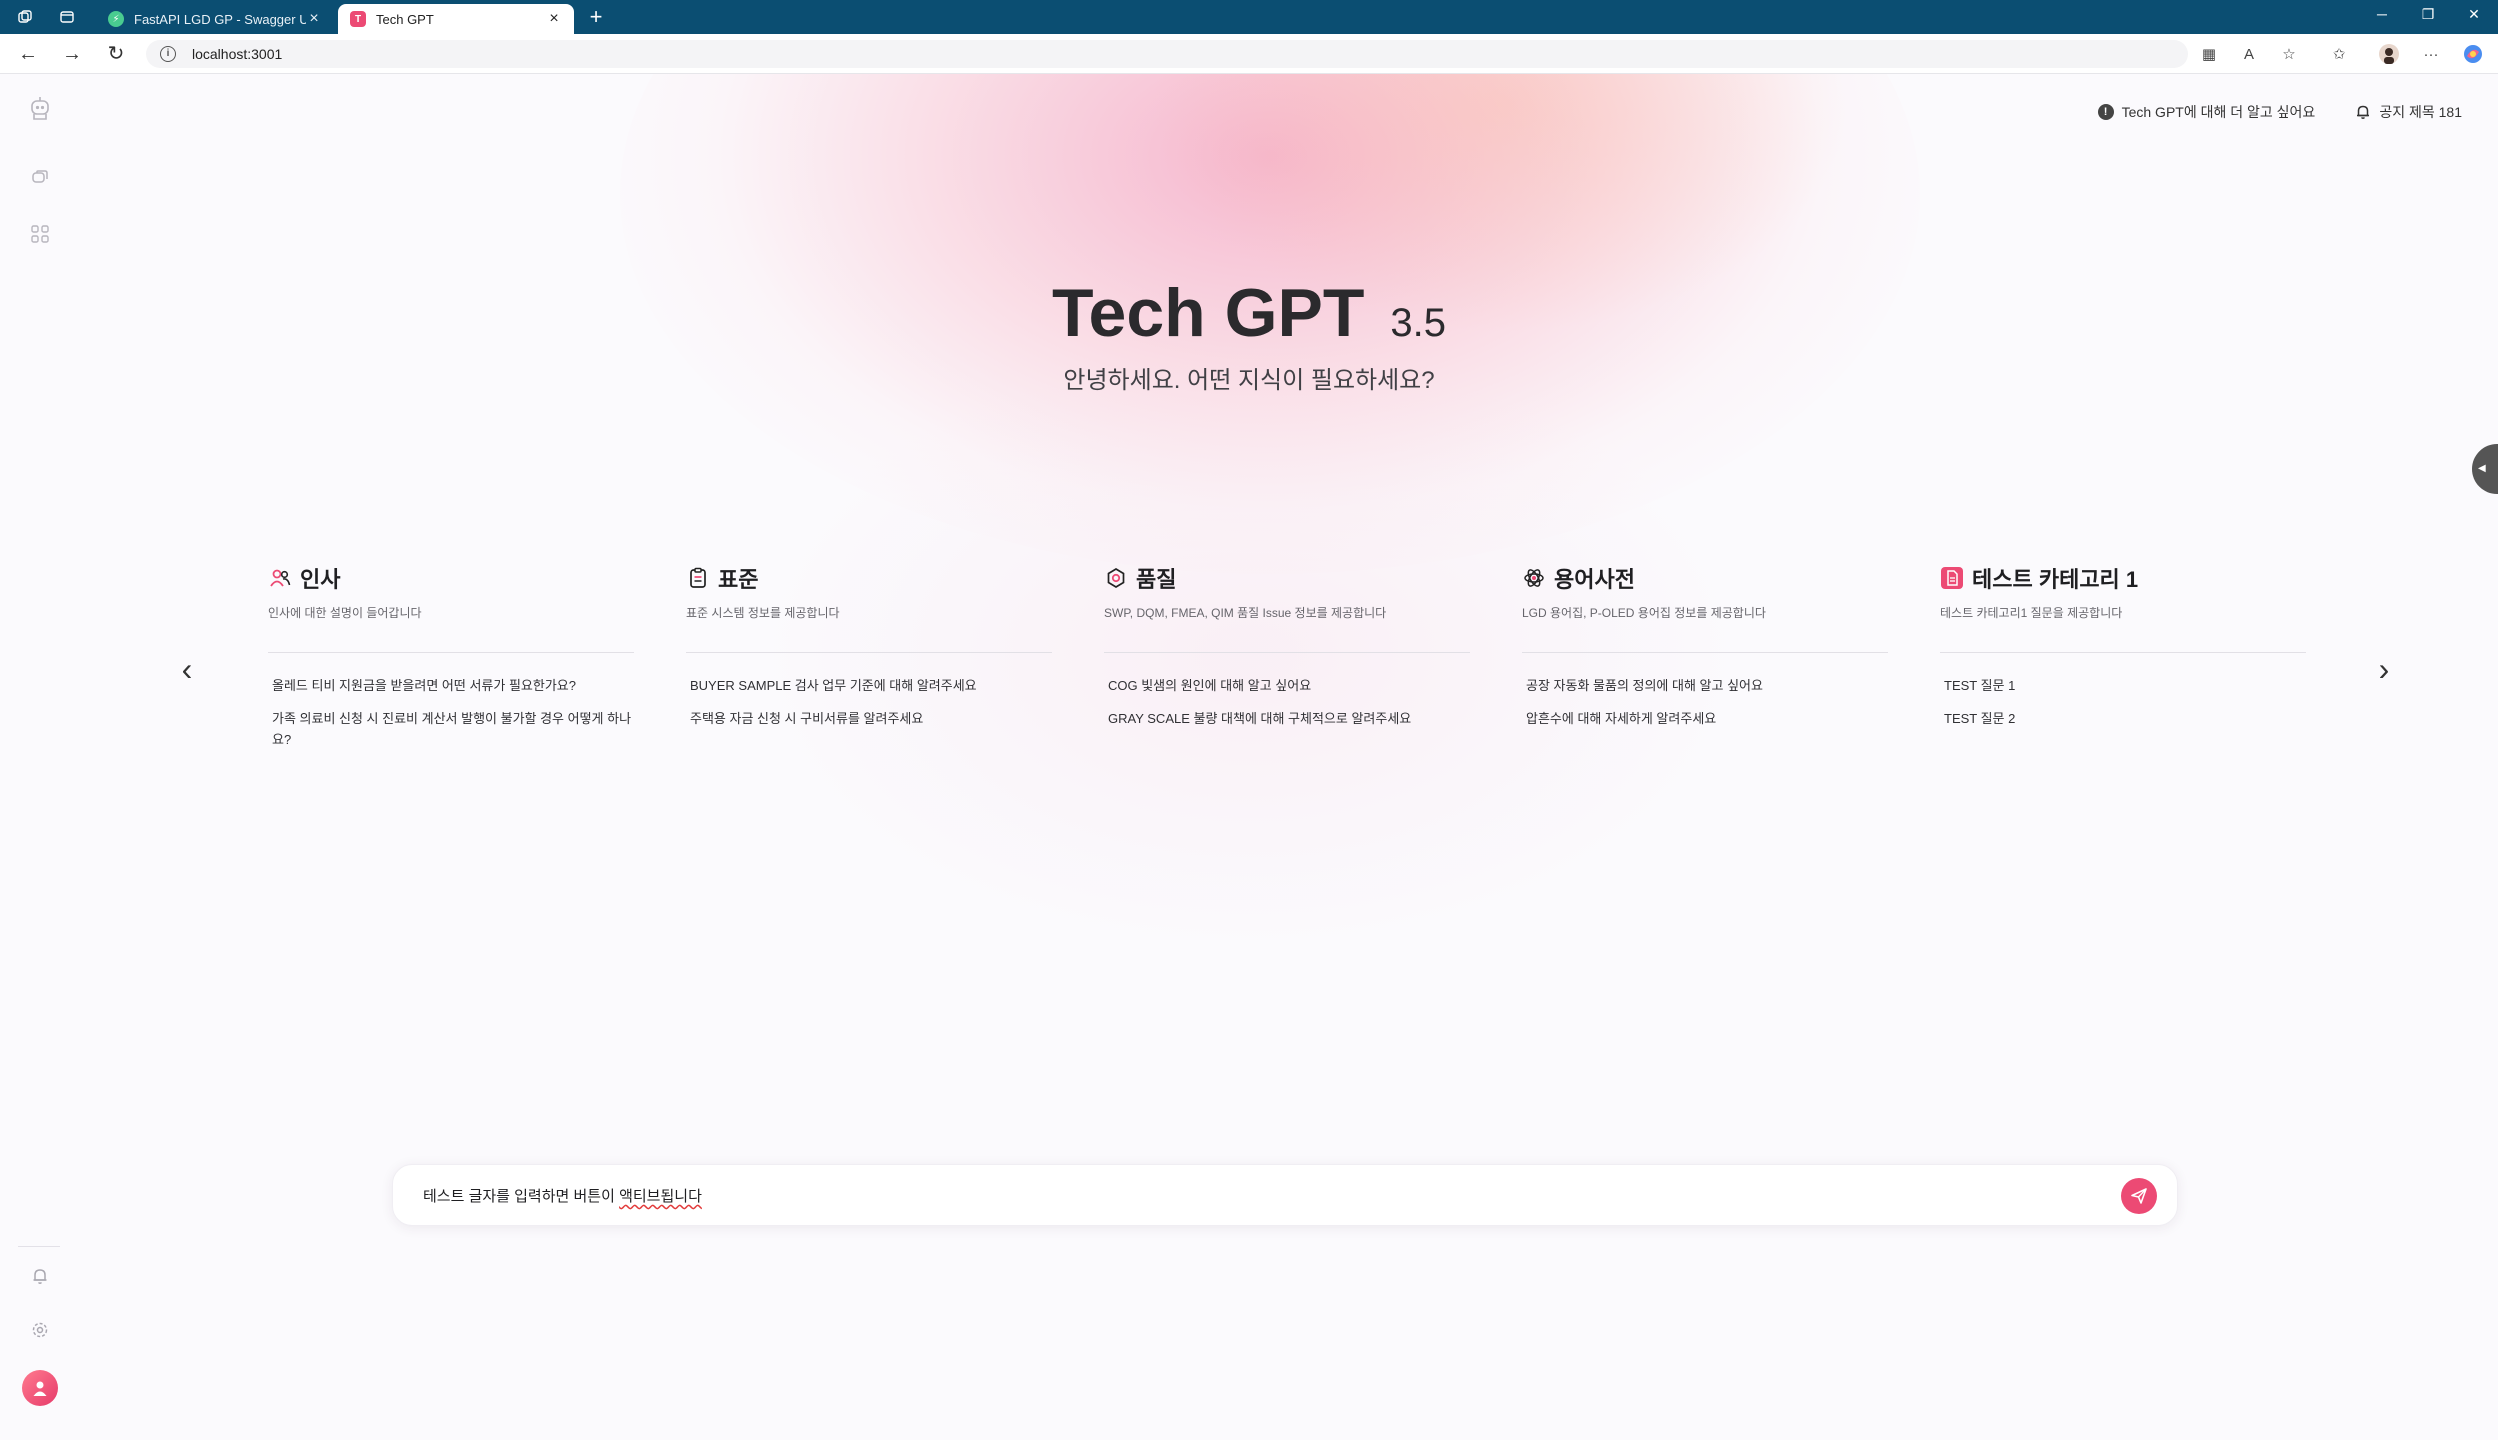 This screenshot has width=2498, height=1440. I want to click on suggested-question: 가족 의료비 신청 시 진료비 계산서 발행이 불가할 경우 어떻게 하나요?, so click(451, 729).